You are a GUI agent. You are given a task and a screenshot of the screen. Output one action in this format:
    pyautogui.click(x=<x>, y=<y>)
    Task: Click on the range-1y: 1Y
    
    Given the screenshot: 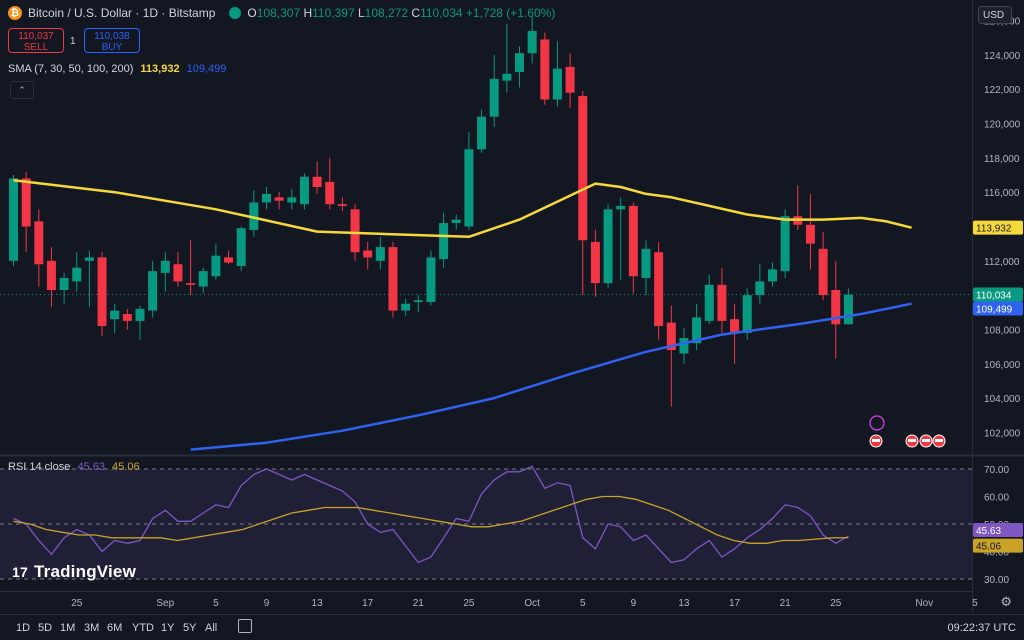 What is the action you would take?
    pyautogui.click(x=167, y=628)
    